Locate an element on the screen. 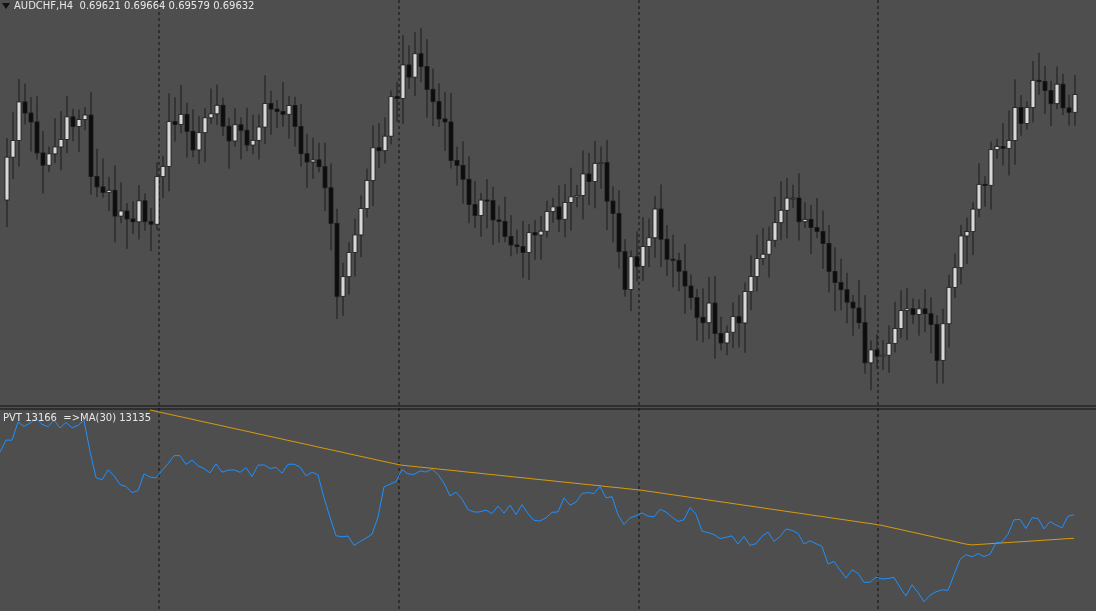 This screenshot has width=1096, height=611. symbol-price-line: AUDCHF,H4 0.69621 0.69664 0.69579 0.69632 is located at coordinates (134, 6).